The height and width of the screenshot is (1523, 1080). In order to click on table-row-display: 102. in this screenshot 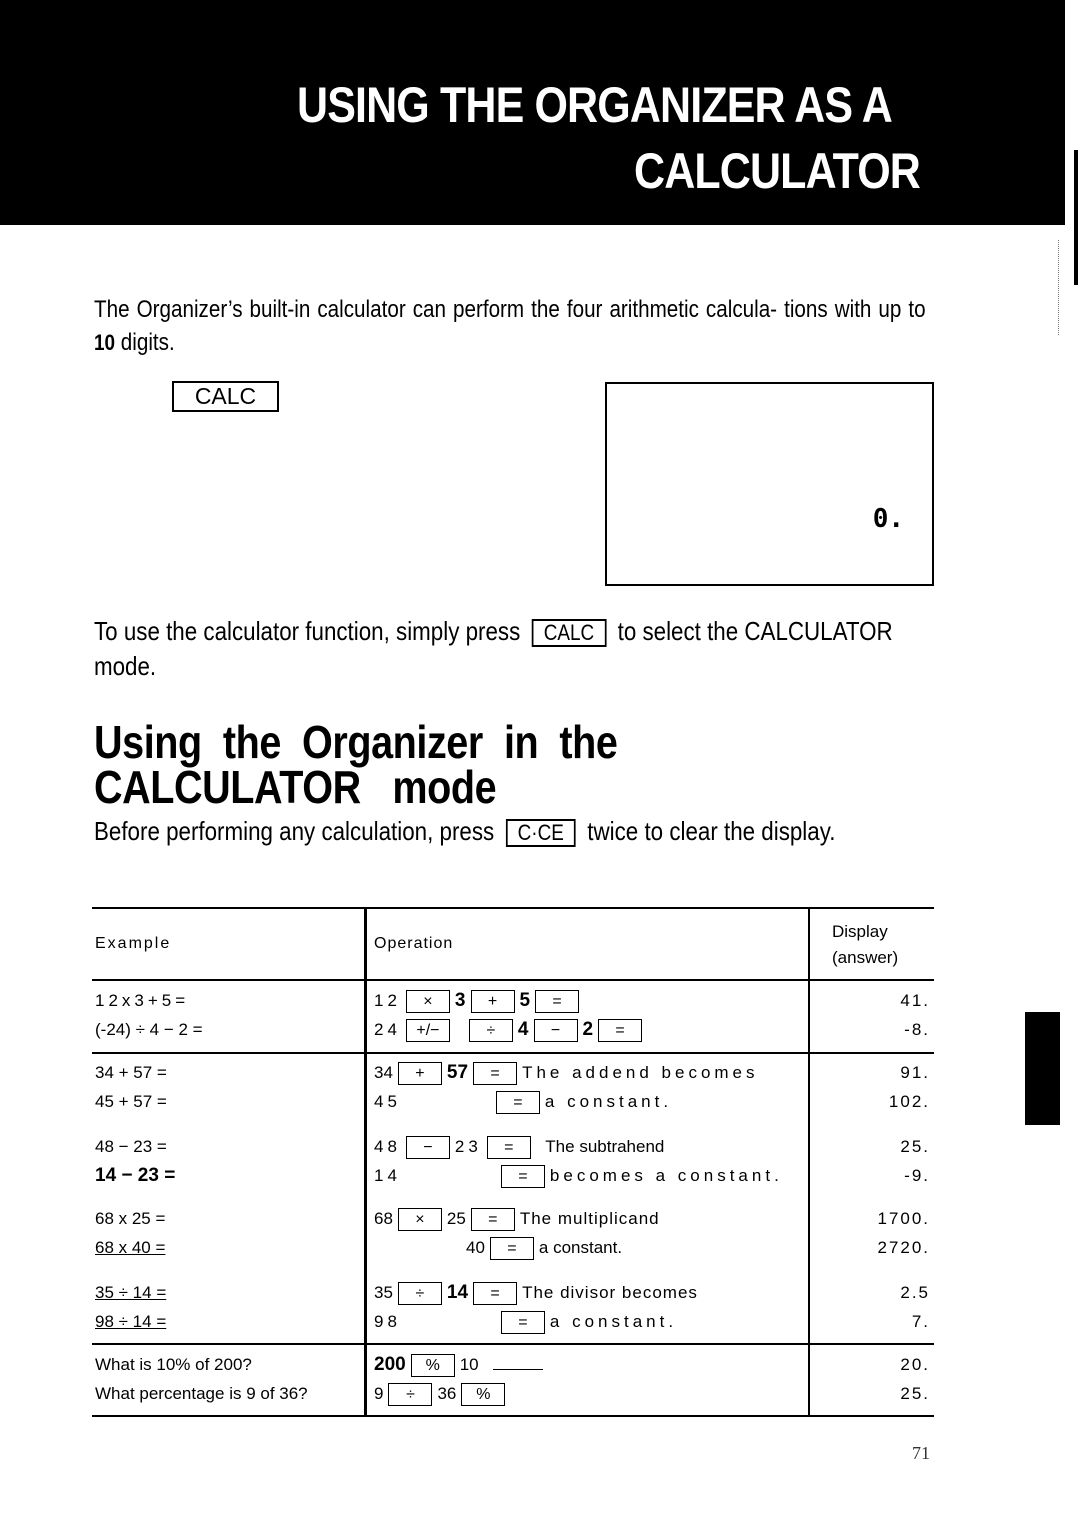, I will do `click(909, 1101)`.